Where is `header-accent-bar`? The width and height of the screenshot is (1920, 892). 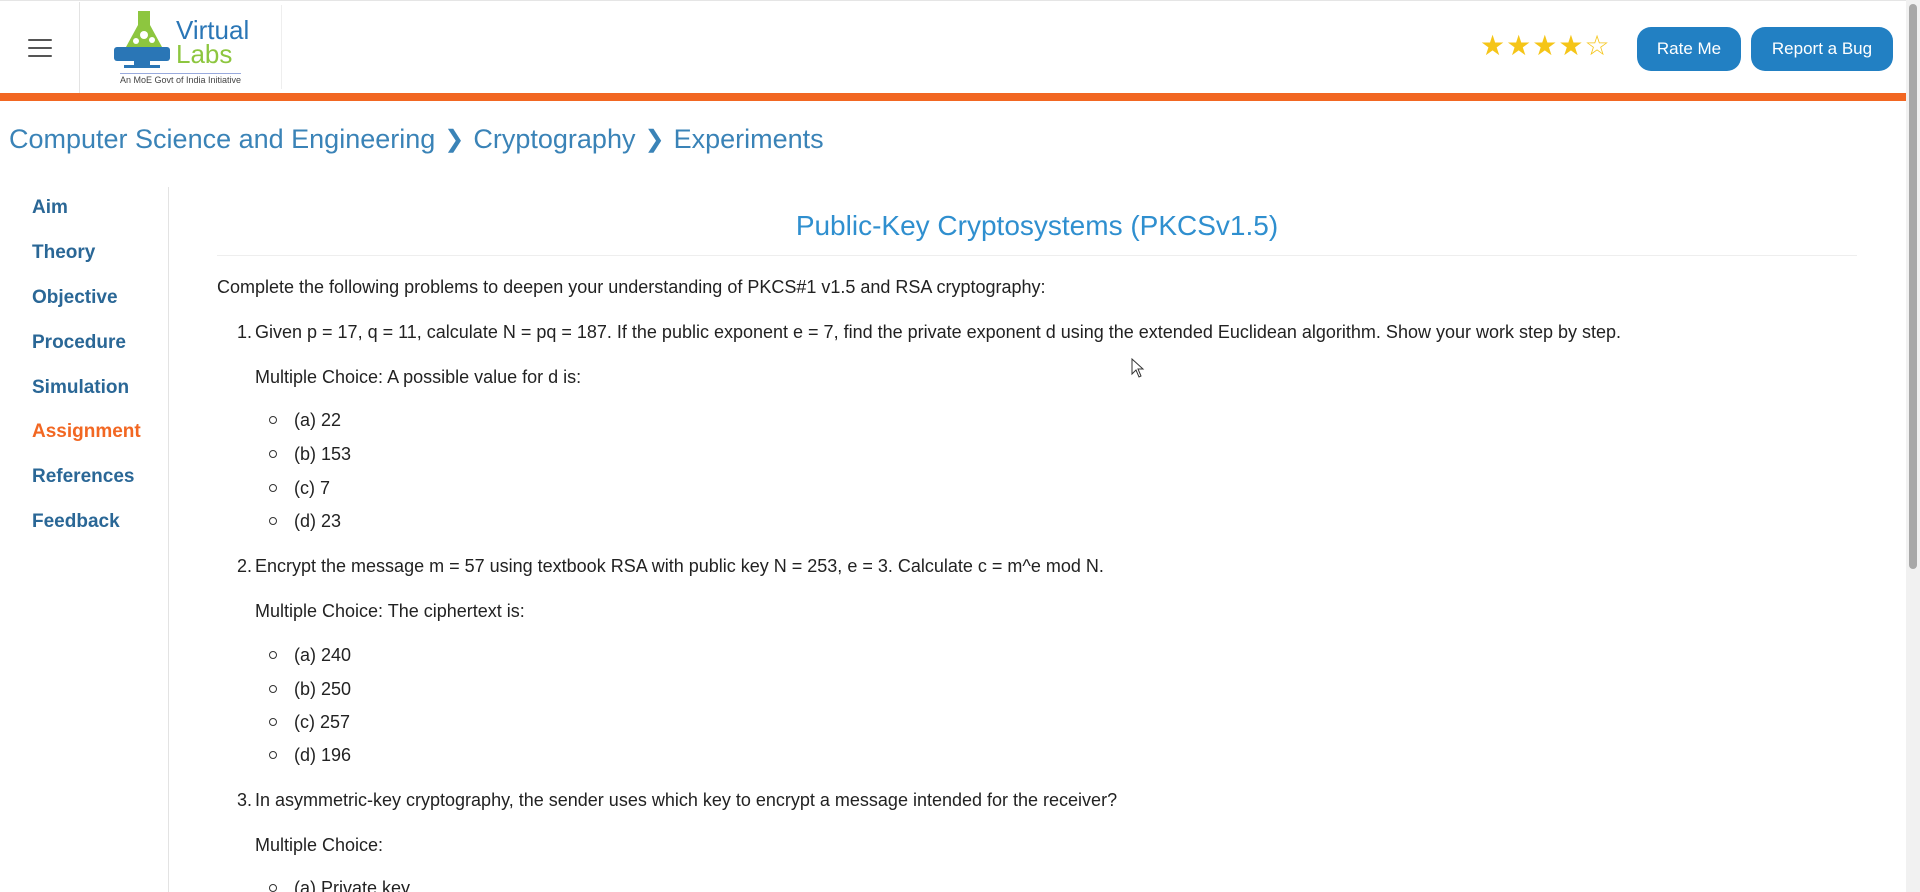
header-accent-bar is located at coordinates (953, 97).